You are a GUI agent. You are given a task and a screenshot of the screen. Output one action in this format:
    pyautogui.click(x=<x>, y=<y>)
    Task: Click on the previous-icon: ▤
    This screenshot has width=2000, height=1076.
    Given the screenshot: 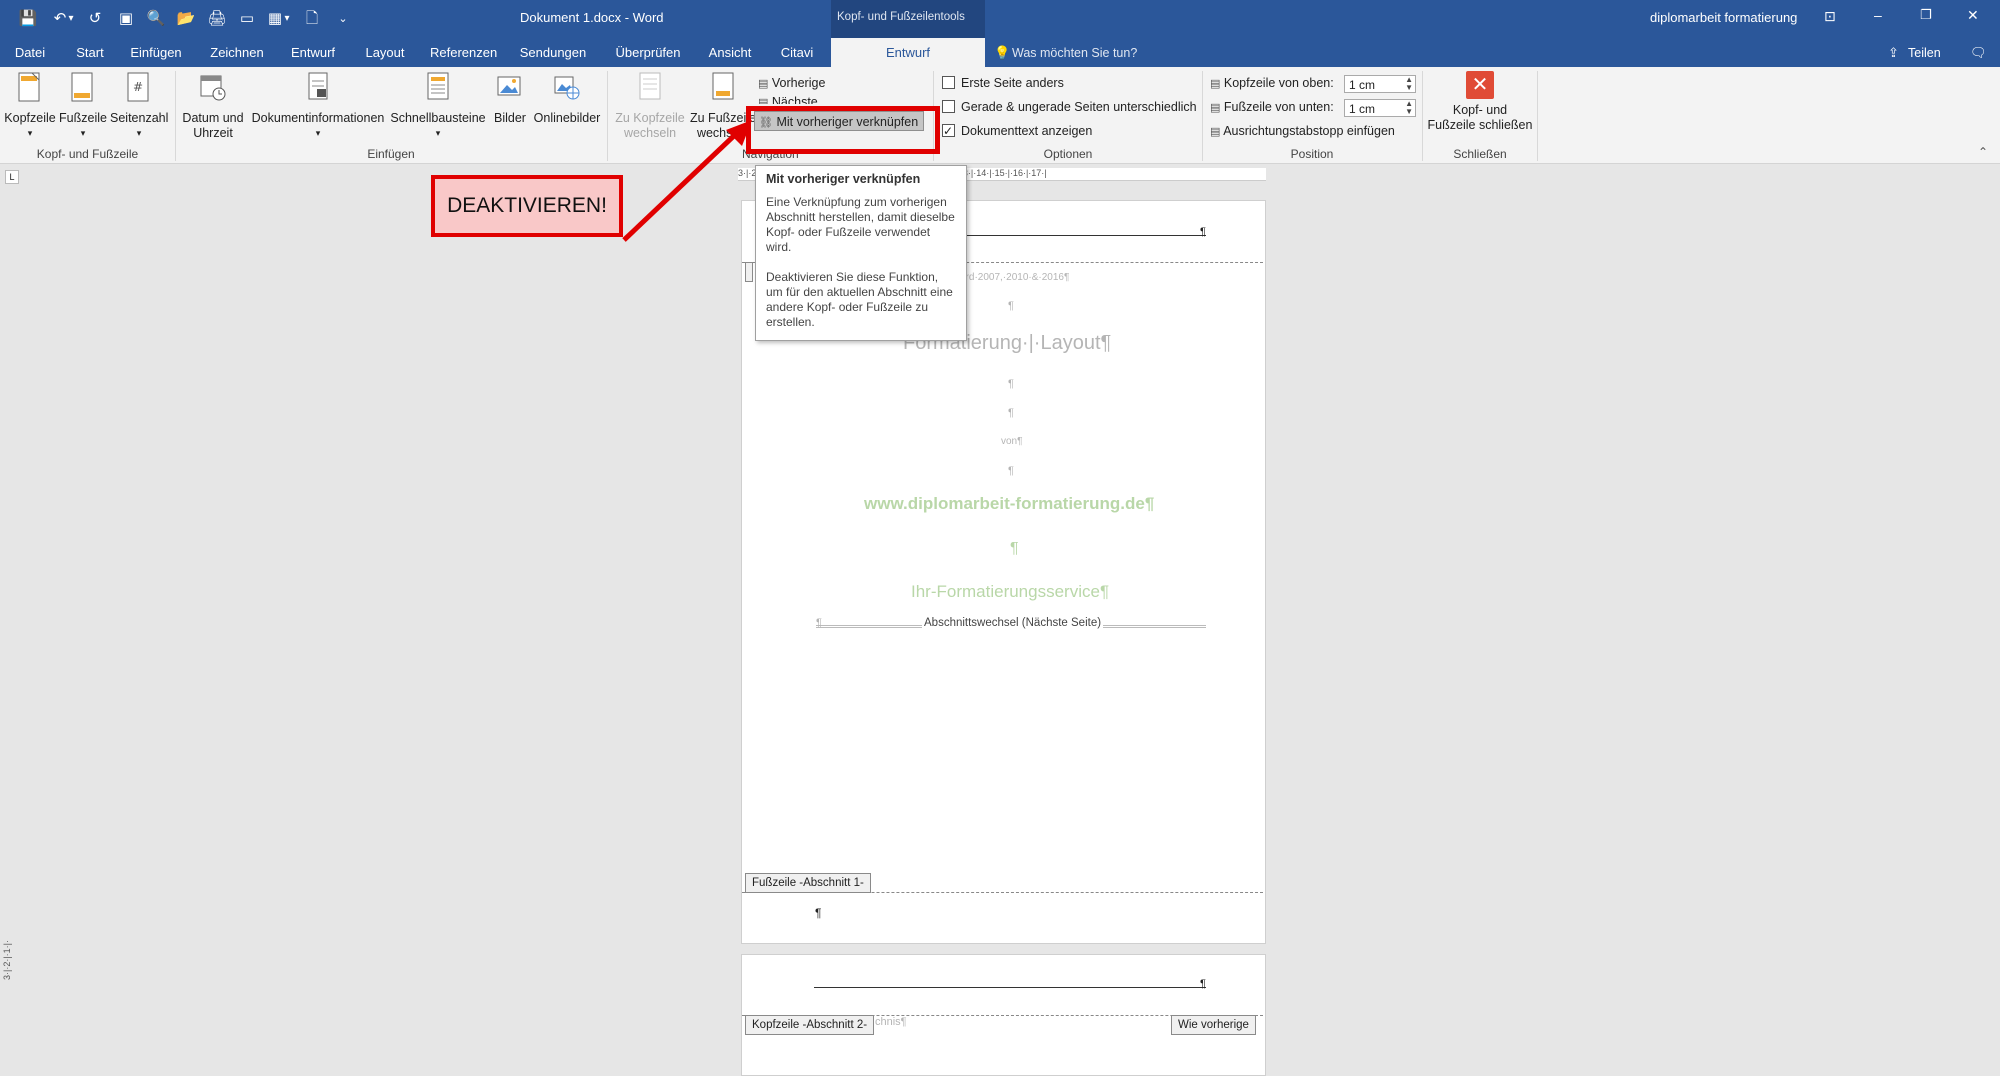 What is the action you would take?
    pyautogui.click(x=763, y=84)
    